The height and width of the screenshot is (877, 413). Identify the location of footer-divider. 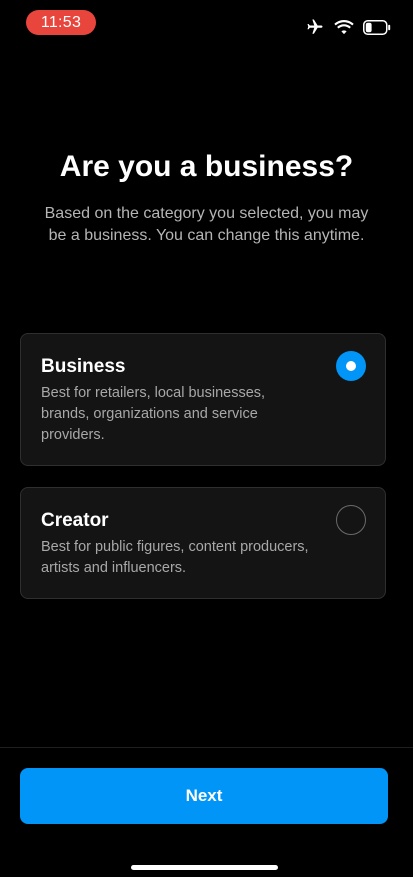
(206, 747).